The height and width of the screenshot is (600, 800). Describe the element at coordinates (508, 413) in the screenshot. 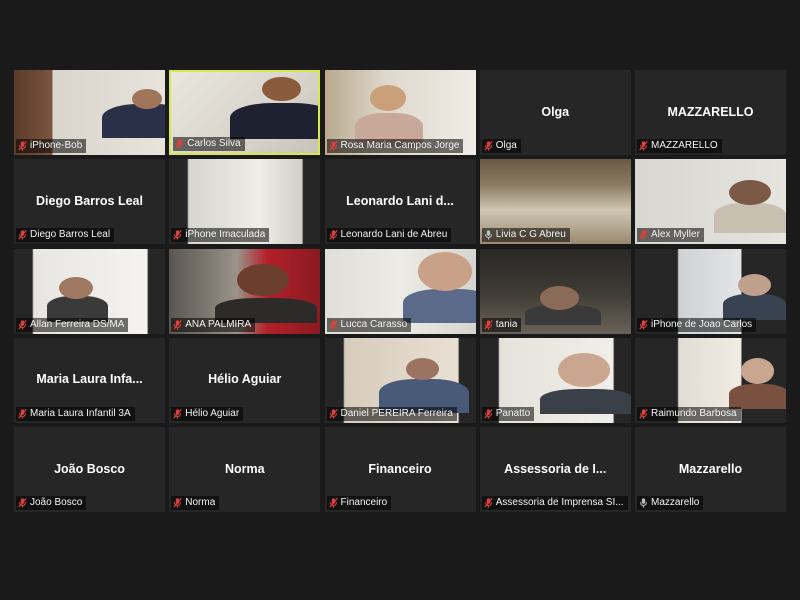

I see `participant-name-label: Panatto` at that location.